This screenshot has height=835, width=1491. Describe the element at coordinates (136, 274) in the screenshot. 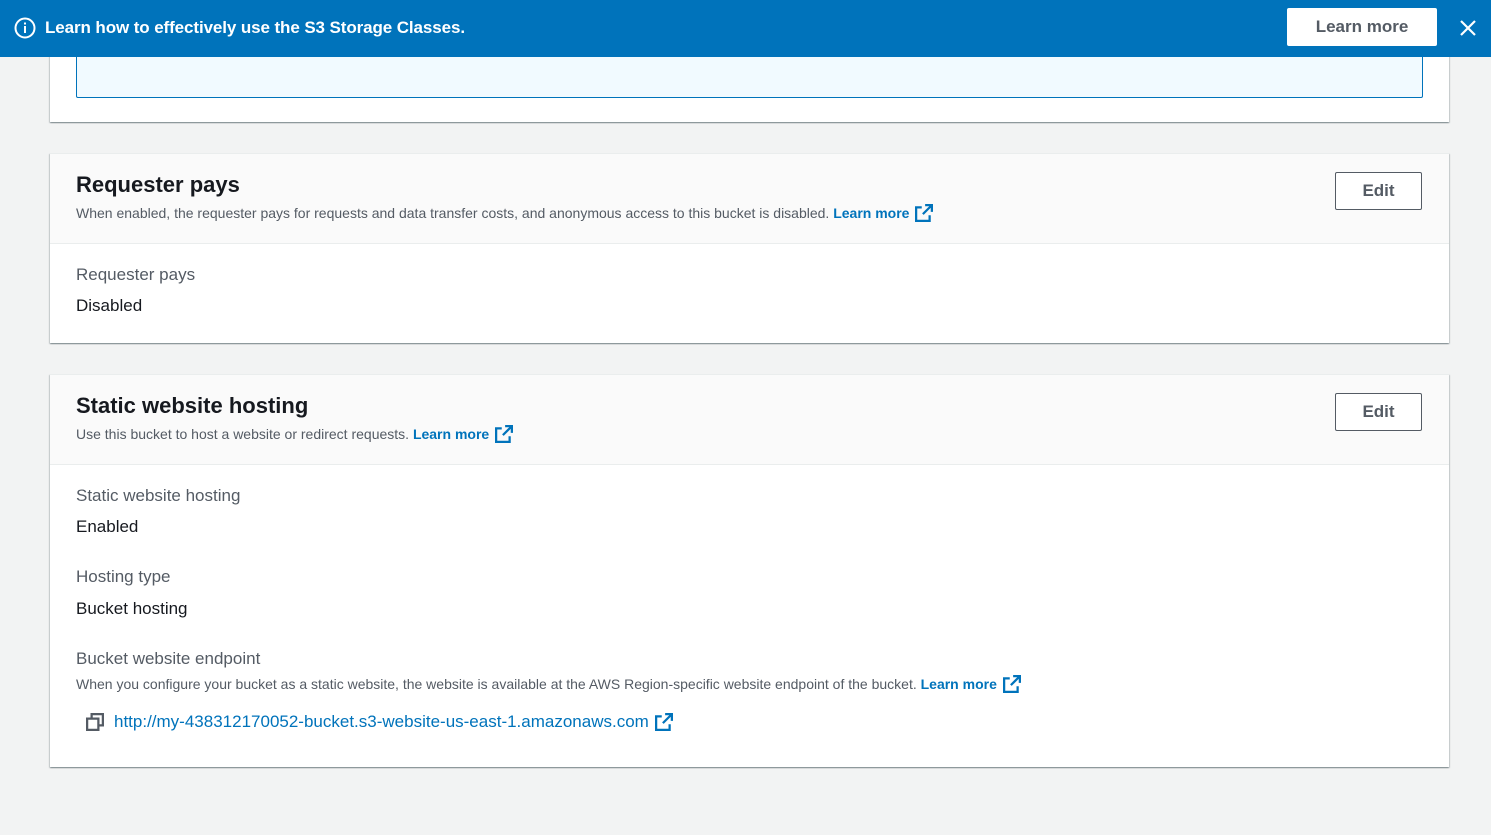

I see `requester-pays-label: Requester pays` at that location.